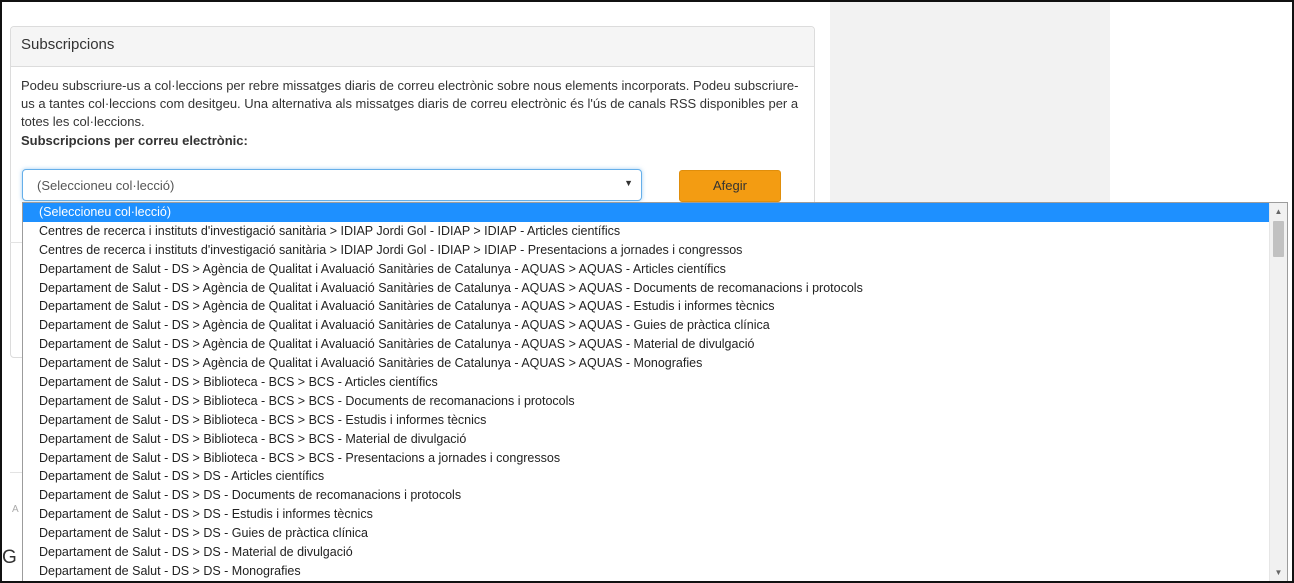 Image resolution: width=1294 pixels, height=583 pixels. I want to click on email-subscriptions-label: Subscripcions per correu electrònic:, so click(134, 140).